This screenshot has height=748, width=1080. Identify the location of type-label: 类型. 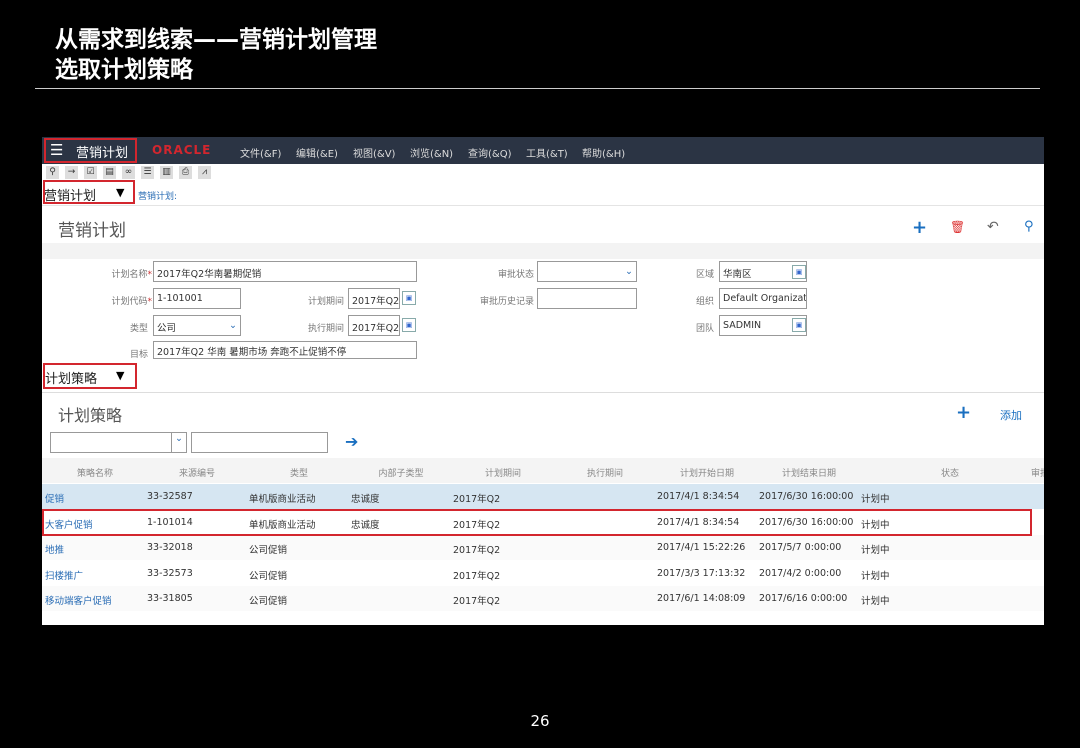
(138, 329).